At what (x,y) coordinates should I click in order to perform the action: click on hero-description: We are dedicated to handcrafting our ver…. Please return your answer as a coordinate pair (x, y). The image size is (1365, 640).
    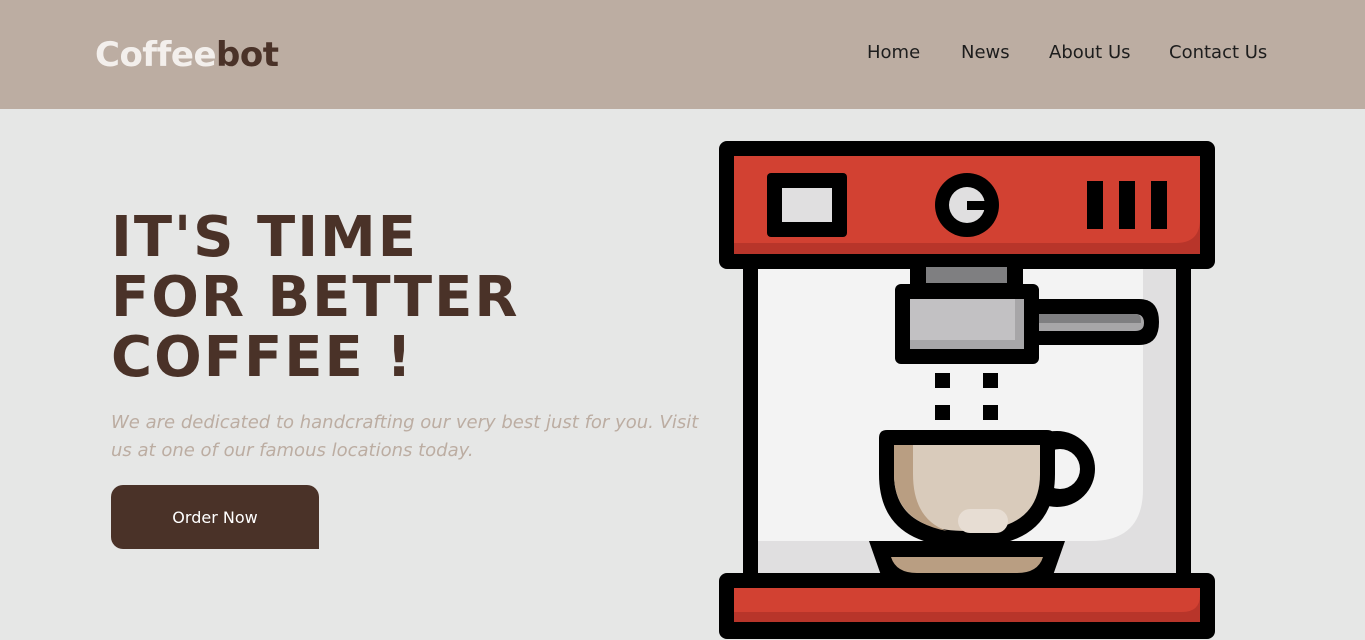
    Looking at the image, I should click on (405, 436).